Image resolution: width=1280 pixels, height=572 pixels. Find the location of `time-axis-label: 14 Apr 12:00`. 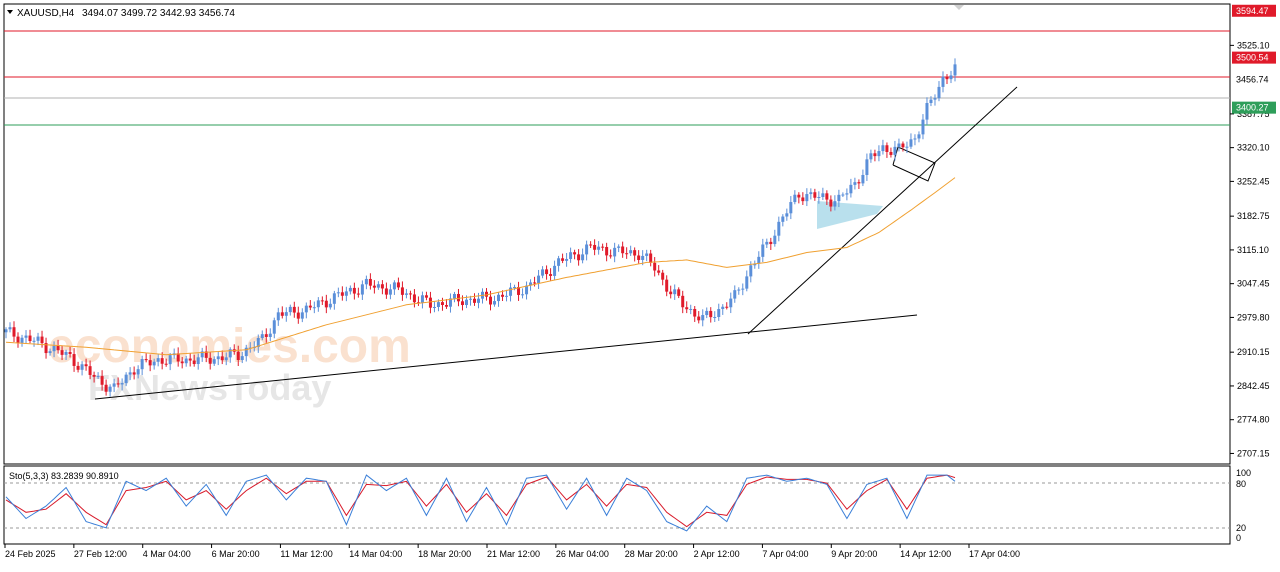

time-axis-label: 14 Apr 12:00 is located at coordinates (925, 554).